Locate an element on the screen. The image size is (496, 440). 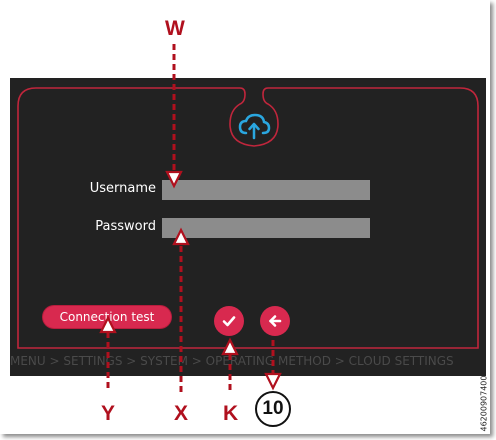
back-button is located at coordinates (275, 321).